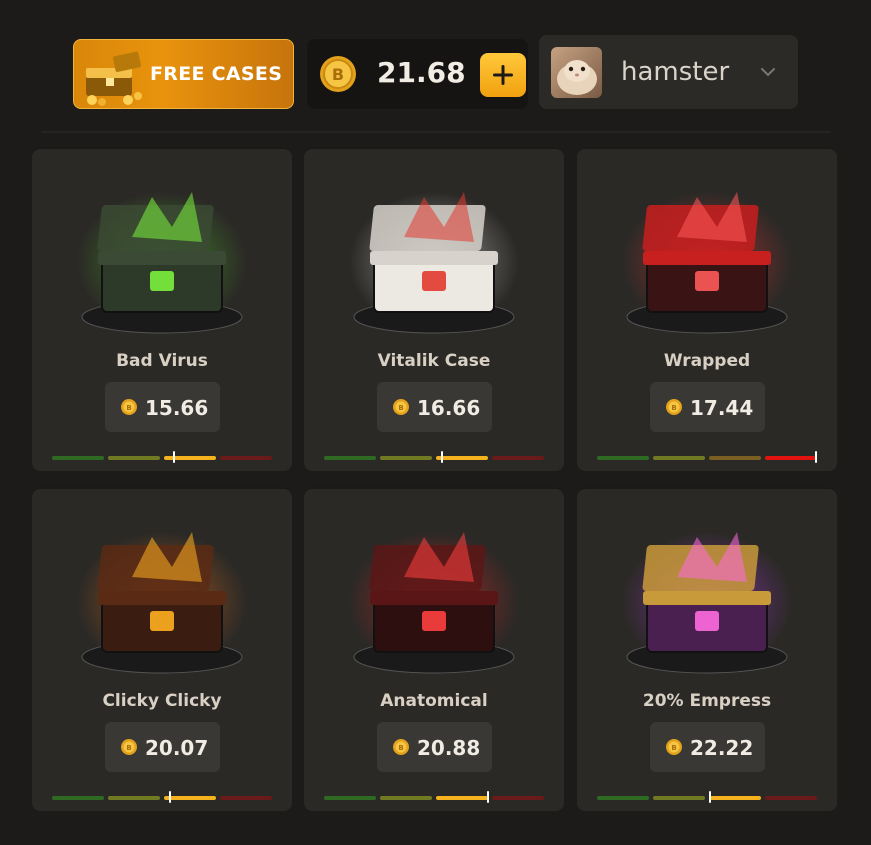 The width and height of the screenshot is (871, 845). I want to click on free-cases-button: FREE CASES, so click(183, 74).